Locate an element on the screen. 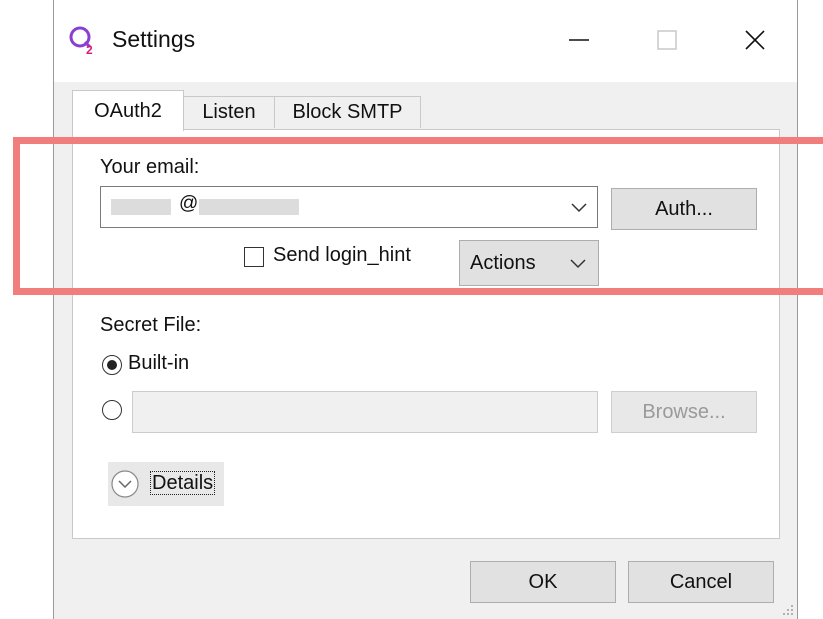 This screenshot has width=823, height=619. redacted-username is located at coordinates (141, 207).